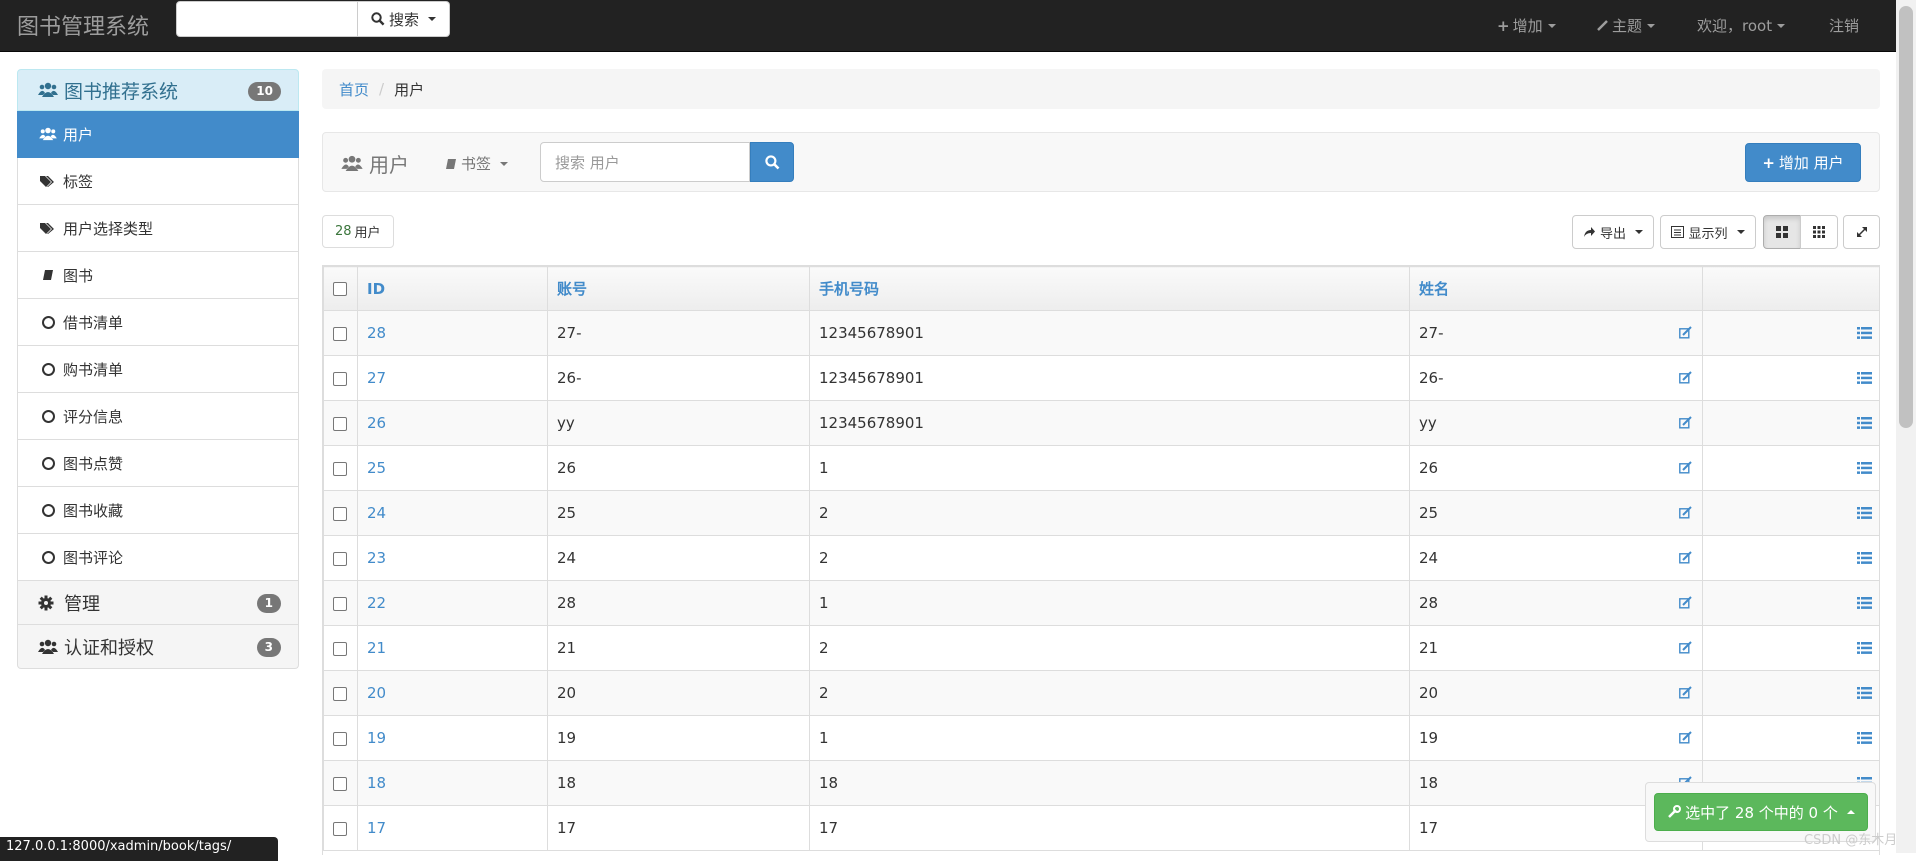 The width and height of the screenshot is (1916, 861). Describe the element at coordinates (376, 423) in the screenshot. I see `row-id-link: 26` at that location.